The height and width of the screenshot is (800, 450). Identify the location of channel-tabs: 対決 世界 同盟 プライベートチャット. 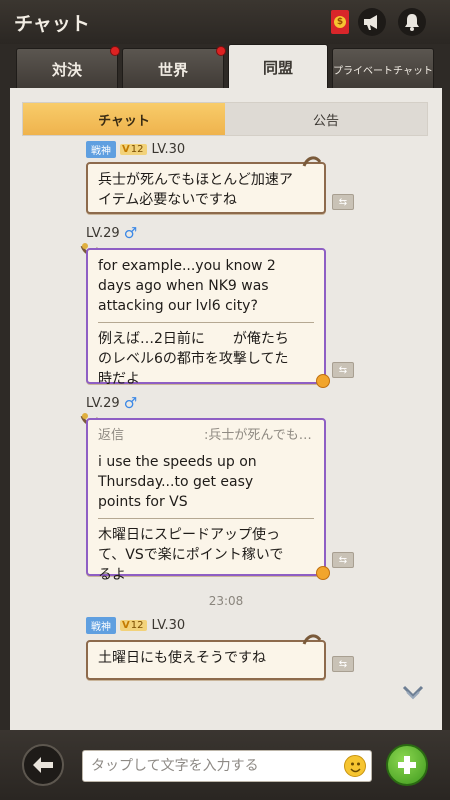
(225, 67).